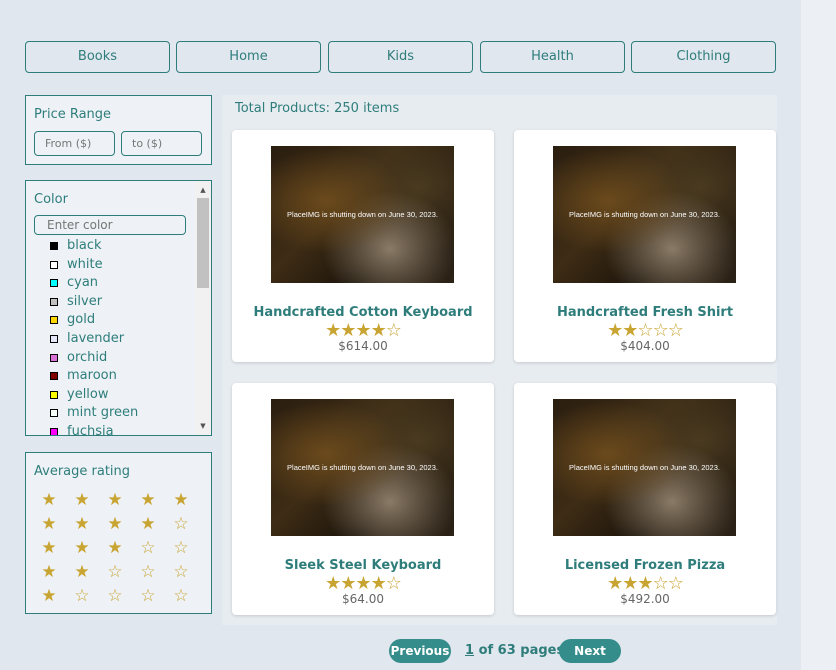  What do you see at coordinates (203, 308) in the screenshot?
I see `color-list-scrollbar: ▲ ▼` at bounding box center [203, 308].